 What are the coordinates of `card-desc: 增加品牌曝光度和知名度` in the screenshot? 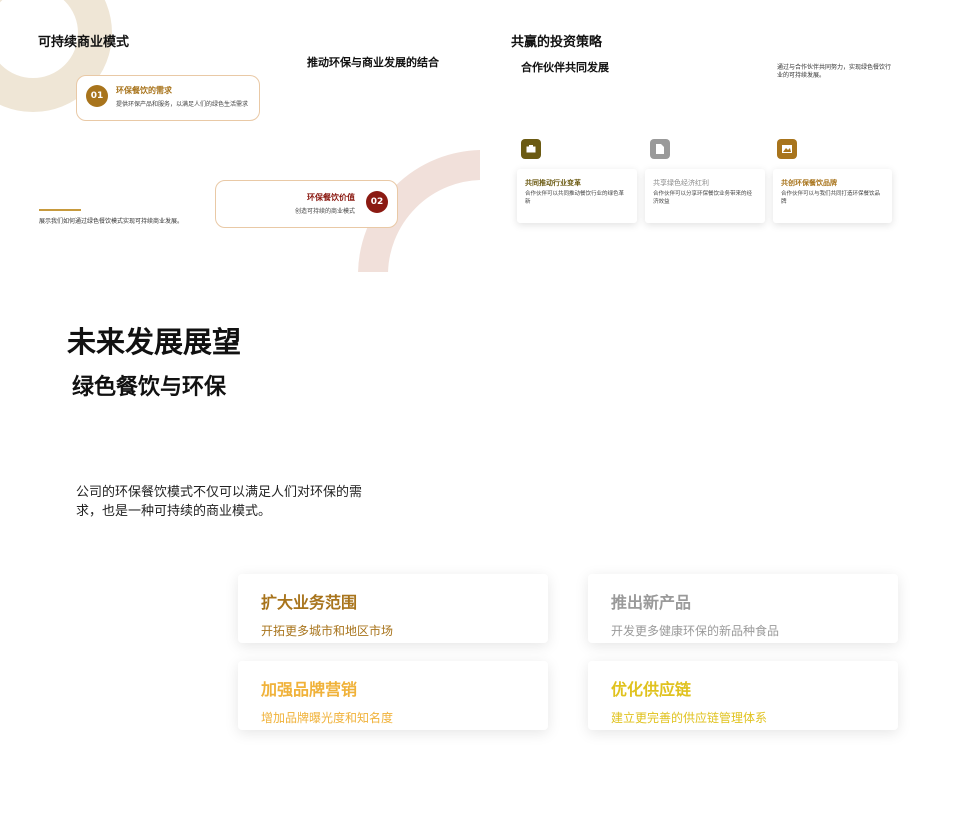 It's located at (327, 718).